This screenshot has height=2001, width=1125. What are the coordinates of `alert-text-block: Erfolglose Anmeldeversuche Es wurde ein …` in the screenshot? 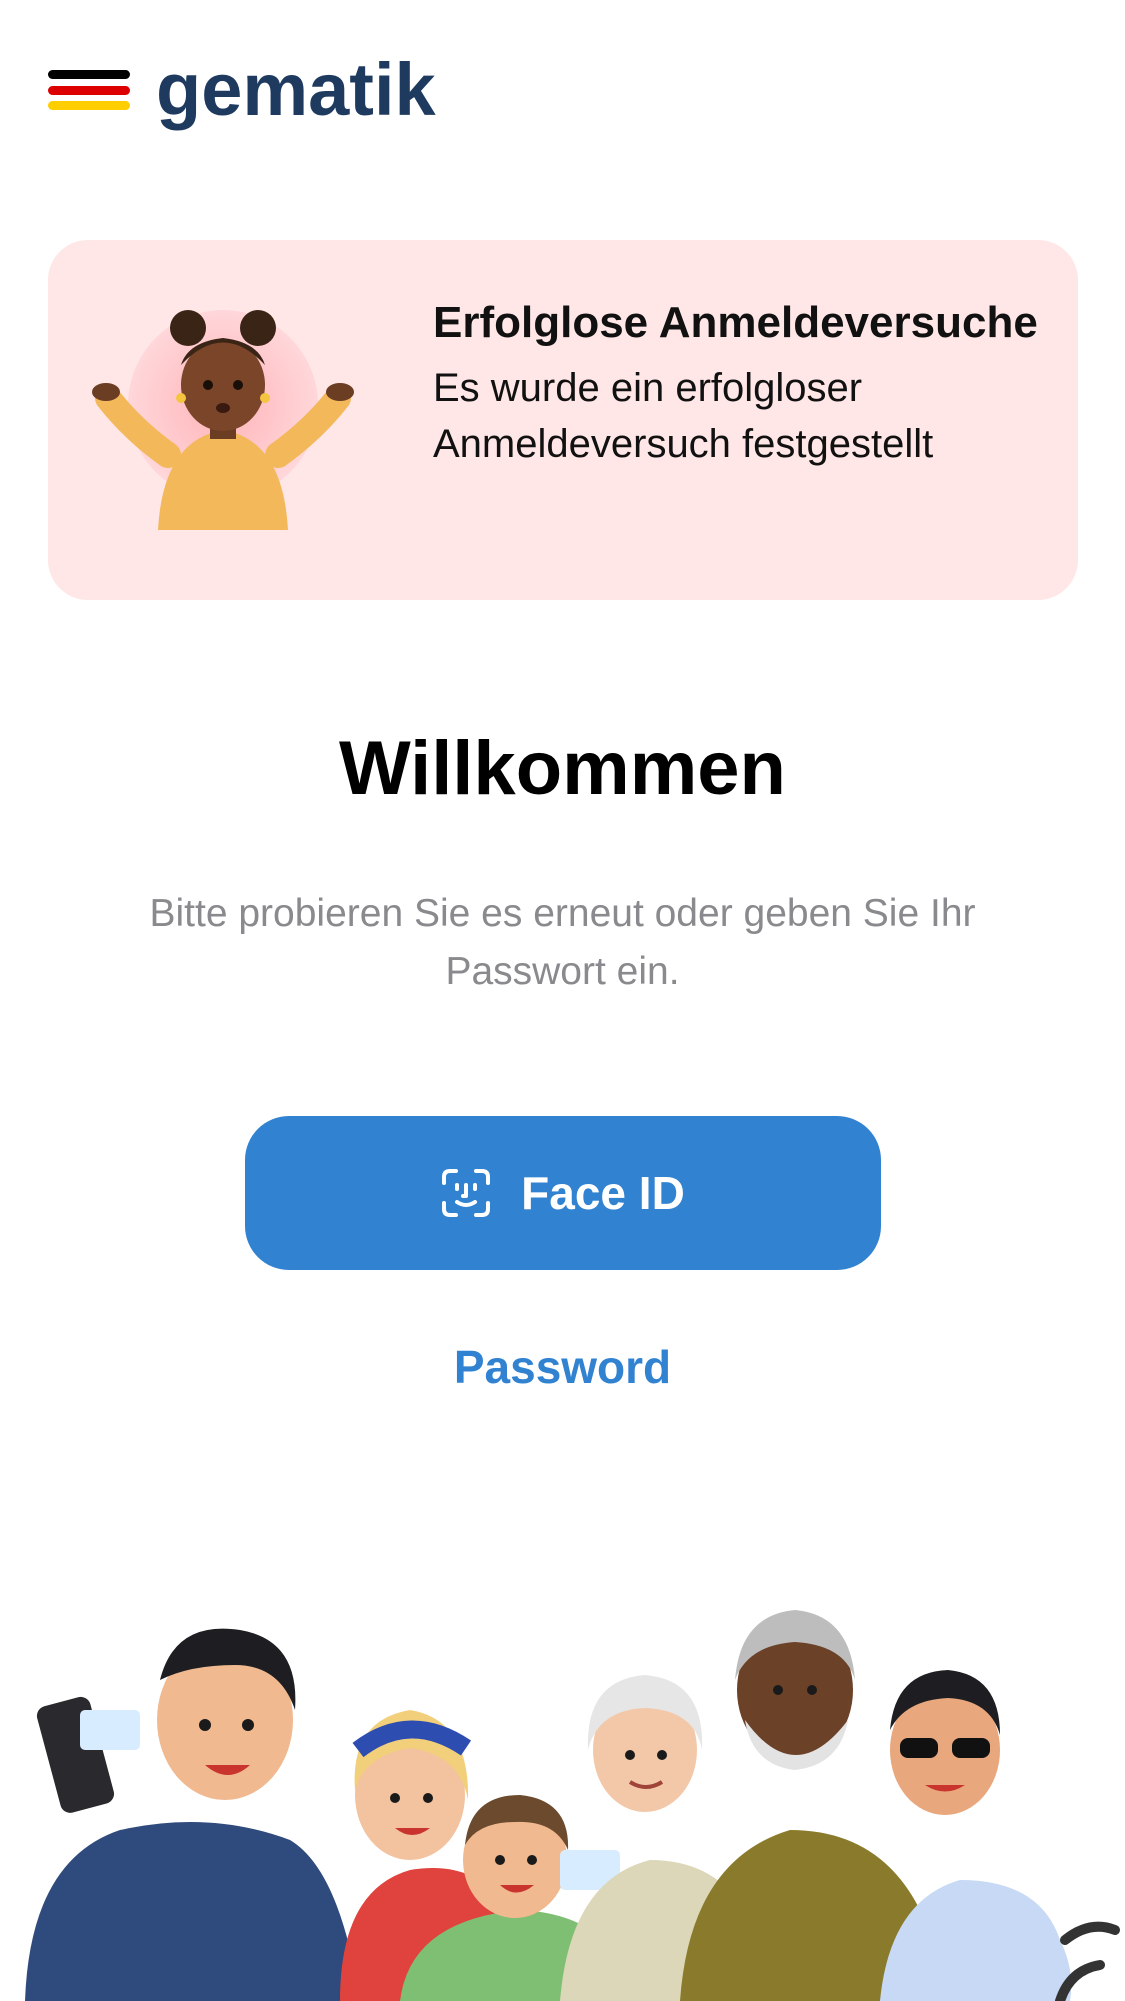 It's located at (738, 382).